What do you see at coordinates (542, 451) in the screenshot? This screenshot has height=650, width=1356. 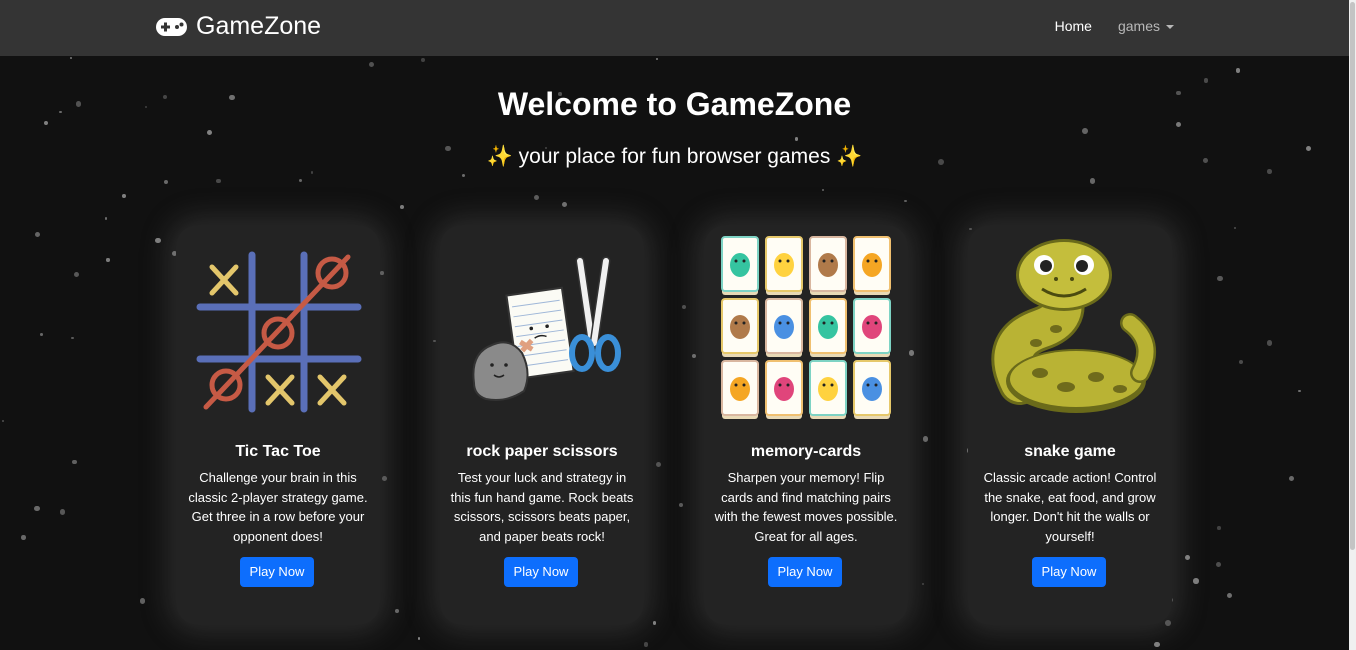 I see `card-title: rock paper scissors` at bounding box center [542, 451].